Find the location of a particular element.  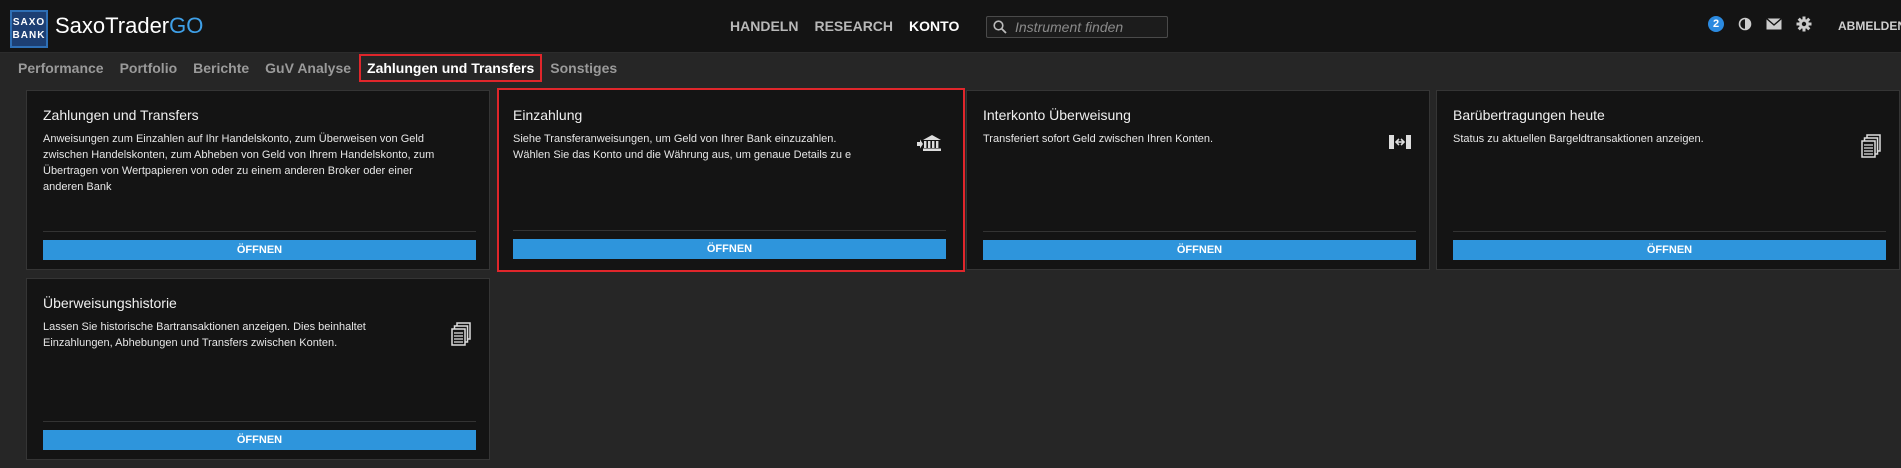

card-title: Interkonto Überweisung is located at coordinates (1057, 115).